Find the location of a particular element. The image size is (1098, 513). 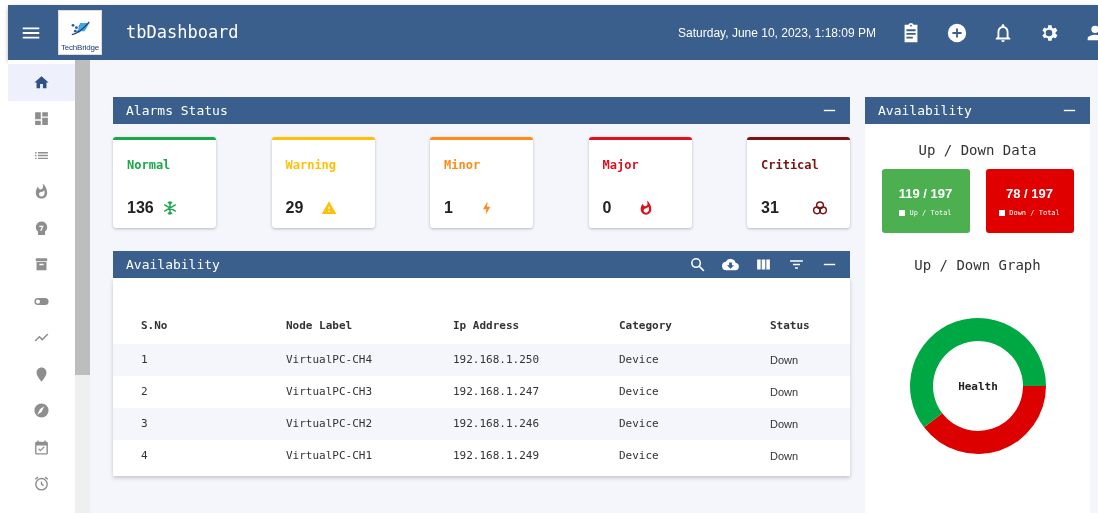

alarm-count: 31 is located at coordinates (770, 208).